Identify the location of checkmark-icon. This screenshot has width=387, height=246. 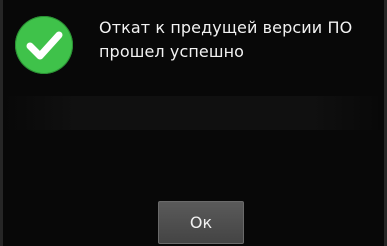
(44, 45).